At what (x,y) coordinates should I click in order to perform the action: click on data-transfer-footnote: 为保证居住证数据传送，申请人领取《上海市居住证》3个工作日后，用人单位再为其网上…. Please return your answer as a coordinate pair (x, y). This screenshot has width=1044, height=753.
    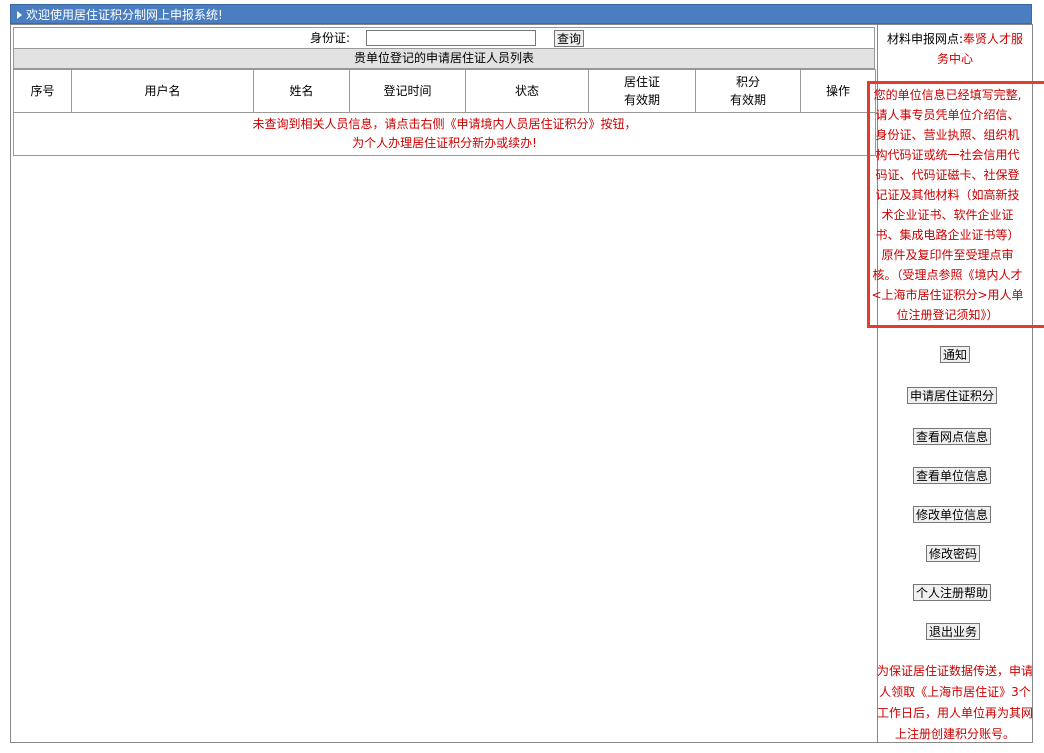
    Looking at the image, I should click on (955, 702).